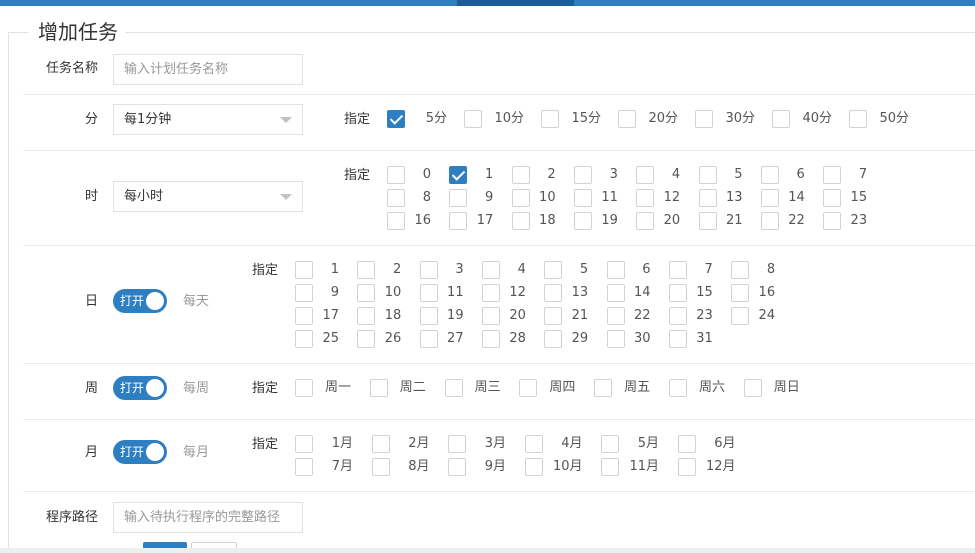  What do you see at coordinates (567, 466) in the screenshot?
I see `month-option-text: 10月` at bounding box center [567, 466].